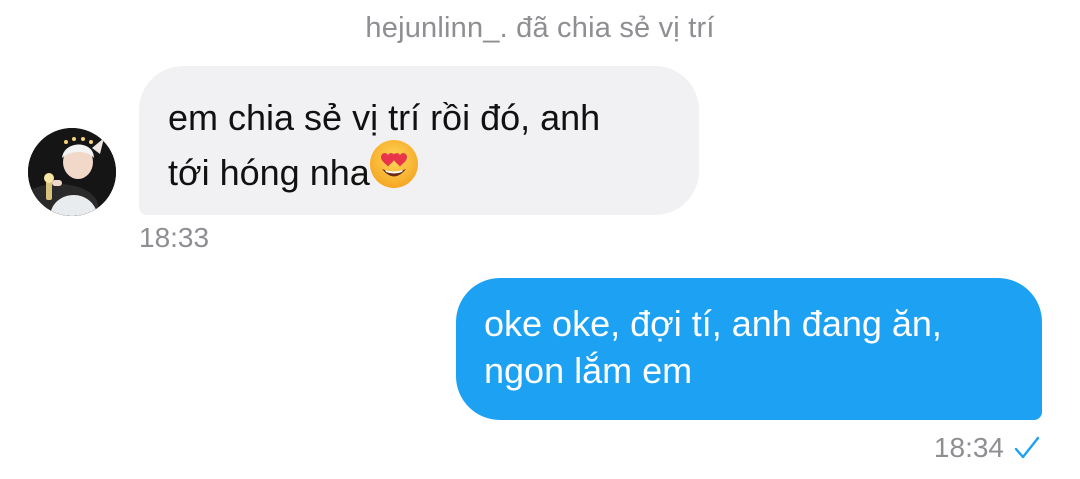 The height and width of the screenshot is (479, 1080). What do you see at coordinates (540, 28) in the screenshot?
I see `location-shared-notice: hejunlinn_. đã chia sẻ vị trí` at bounding box center [540, 28].